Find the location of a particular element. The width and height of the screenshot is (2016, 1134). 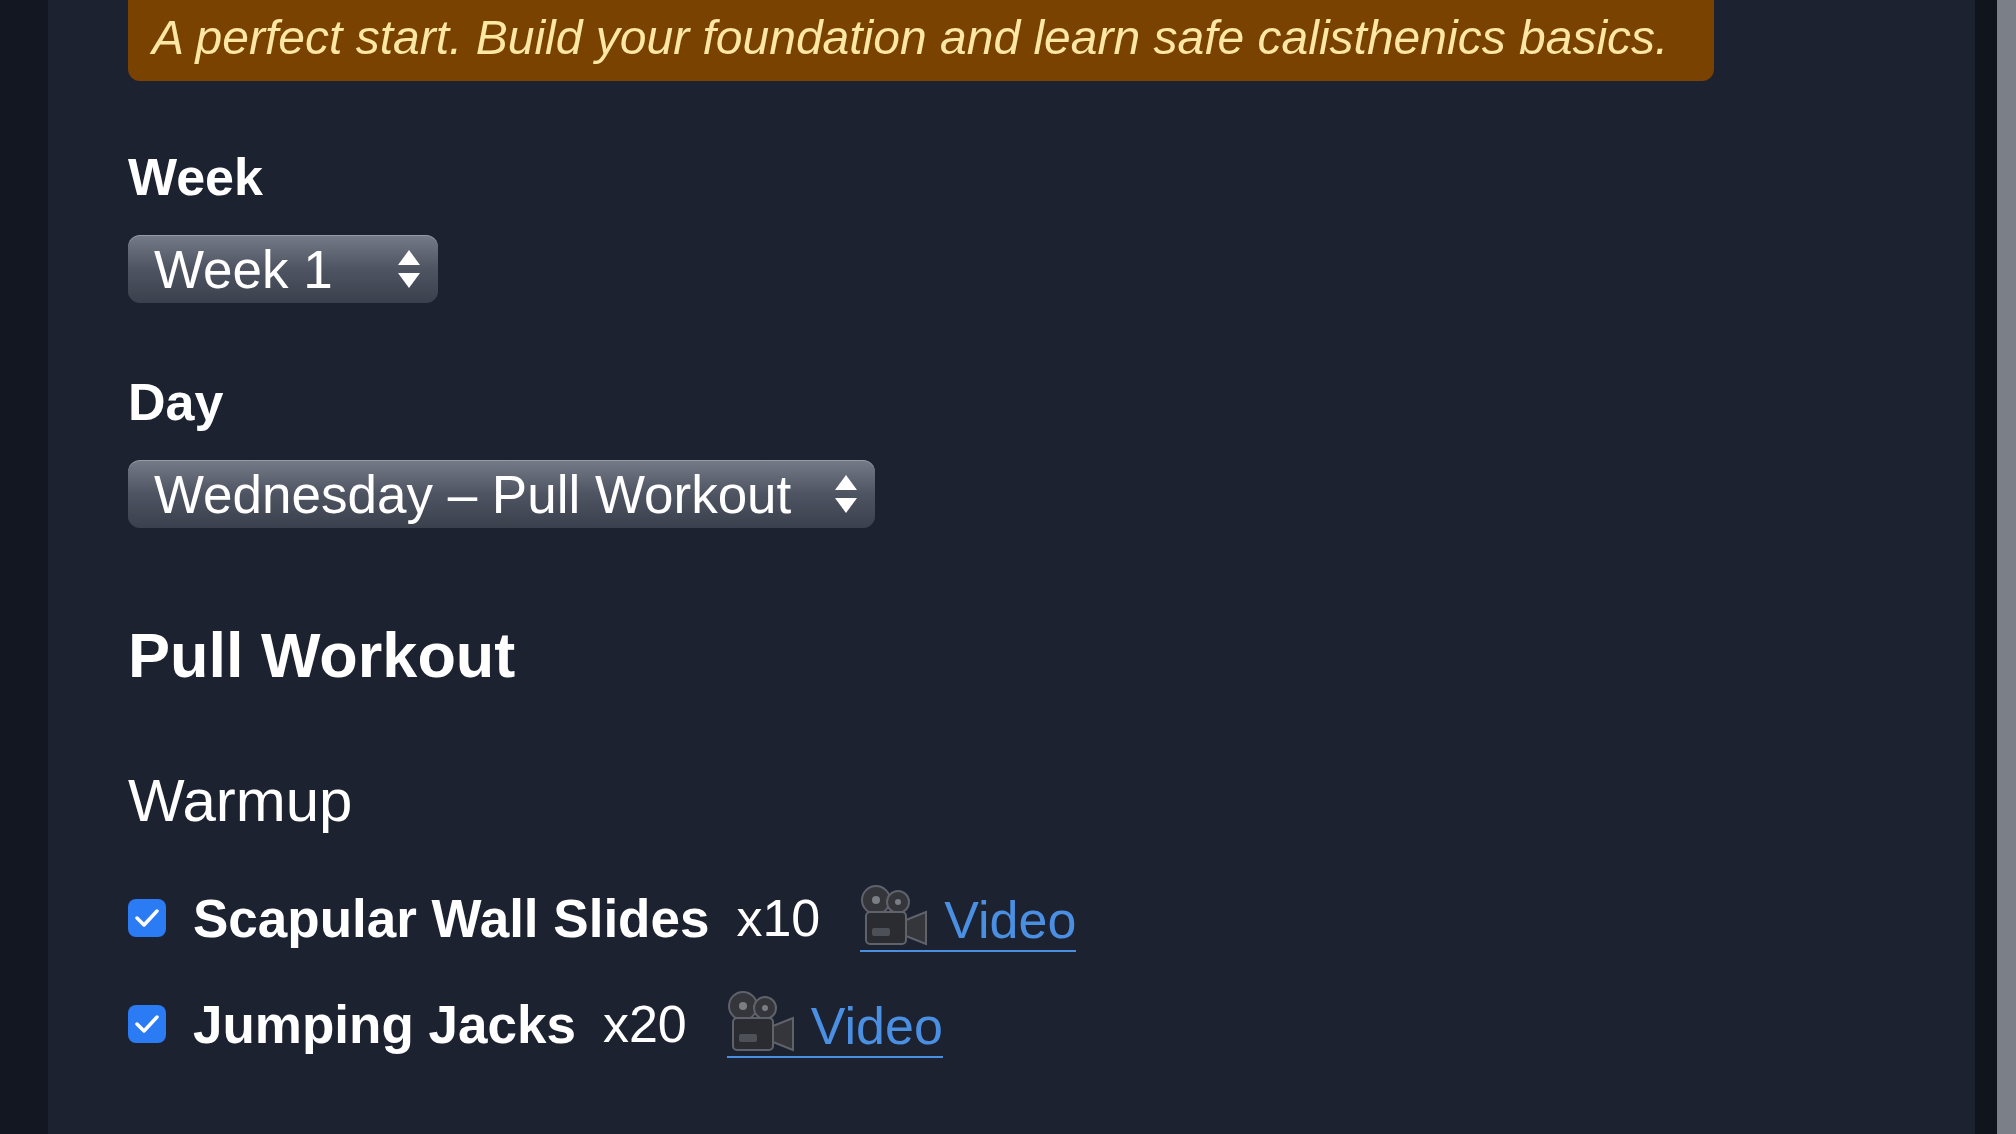

workout-title: Pull Workout is located at coordinates (322, 655).